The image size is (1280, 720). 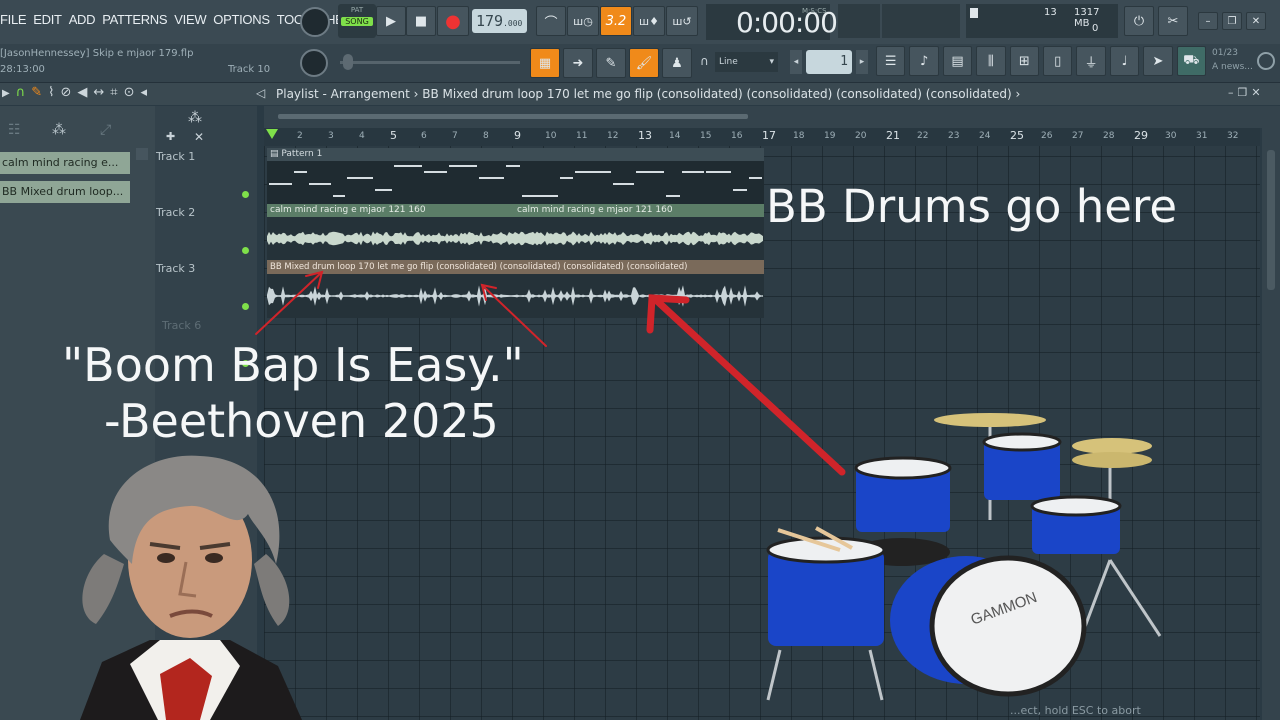 I want to click on beethoven-portrait, so click(x=191, y=587).